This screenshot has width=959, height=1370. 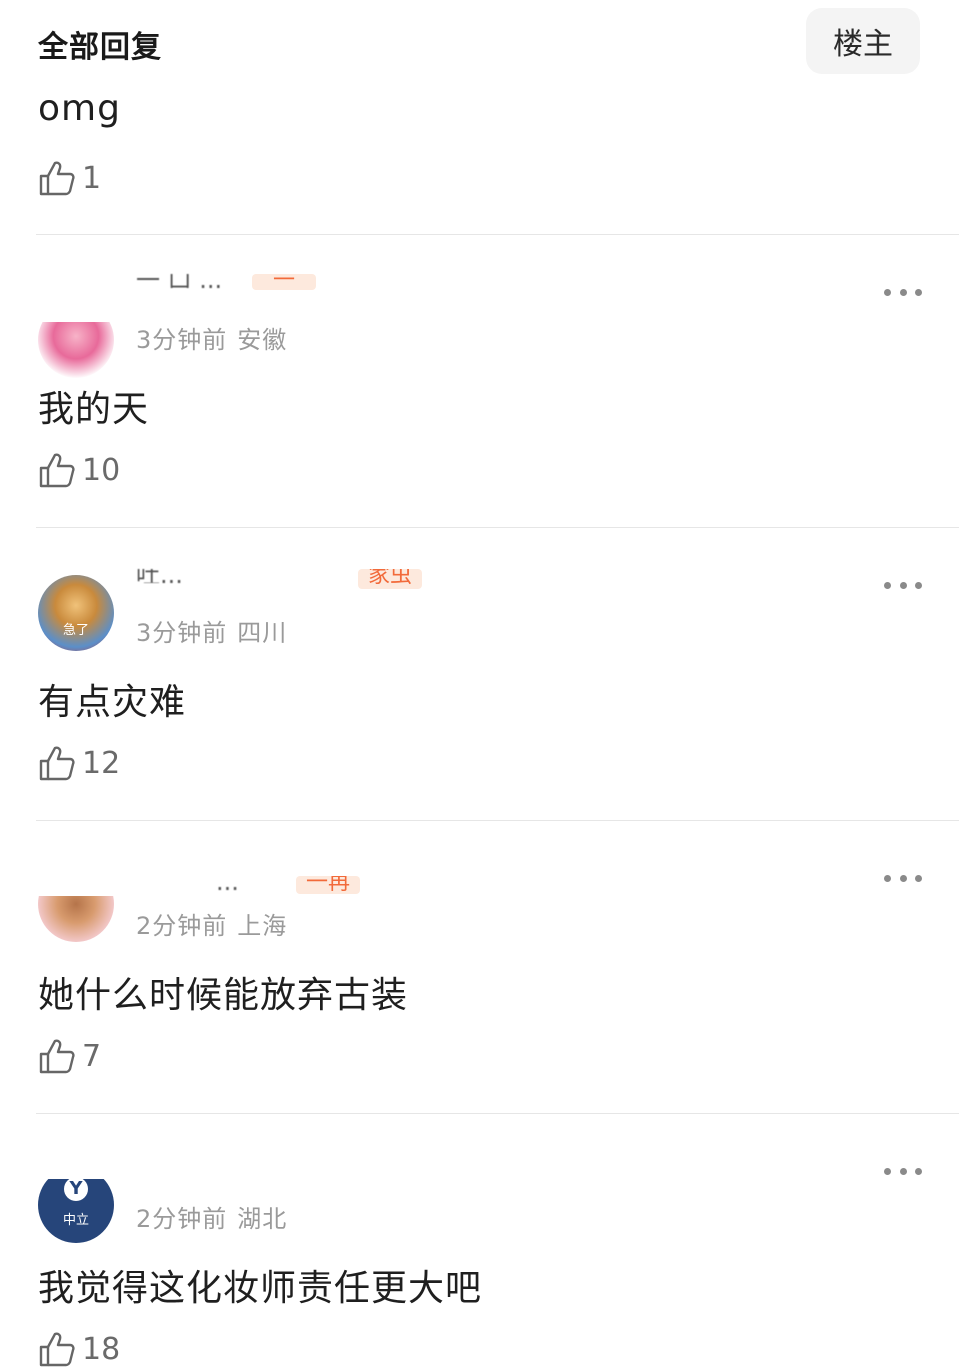 I want to click on like-count: 18, so click(x=101, y=1349).